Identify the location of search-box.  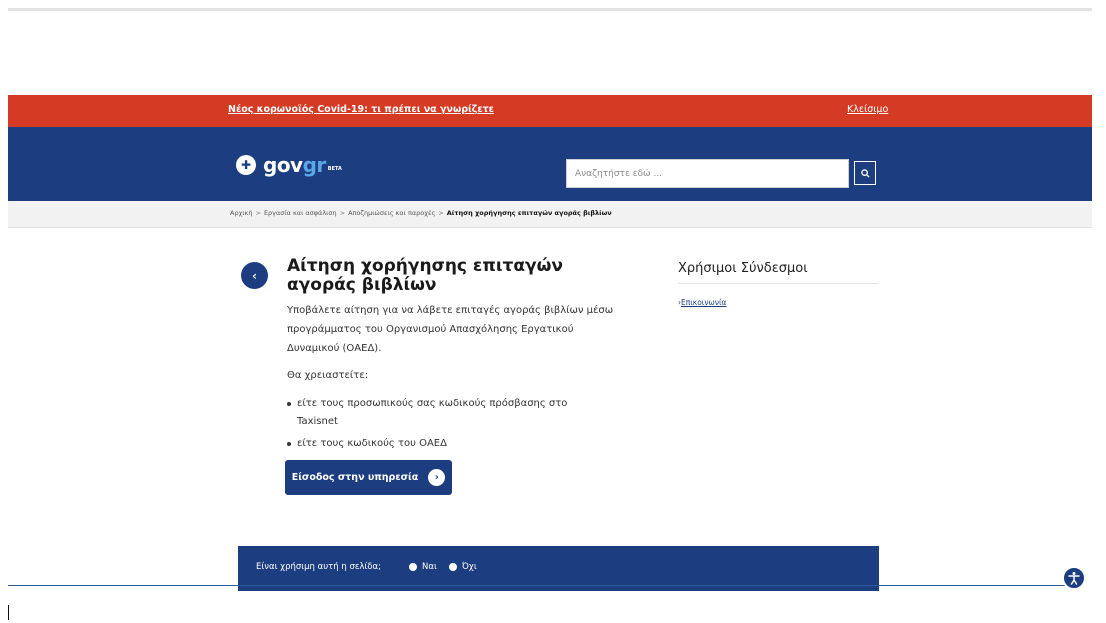
(708, 173).